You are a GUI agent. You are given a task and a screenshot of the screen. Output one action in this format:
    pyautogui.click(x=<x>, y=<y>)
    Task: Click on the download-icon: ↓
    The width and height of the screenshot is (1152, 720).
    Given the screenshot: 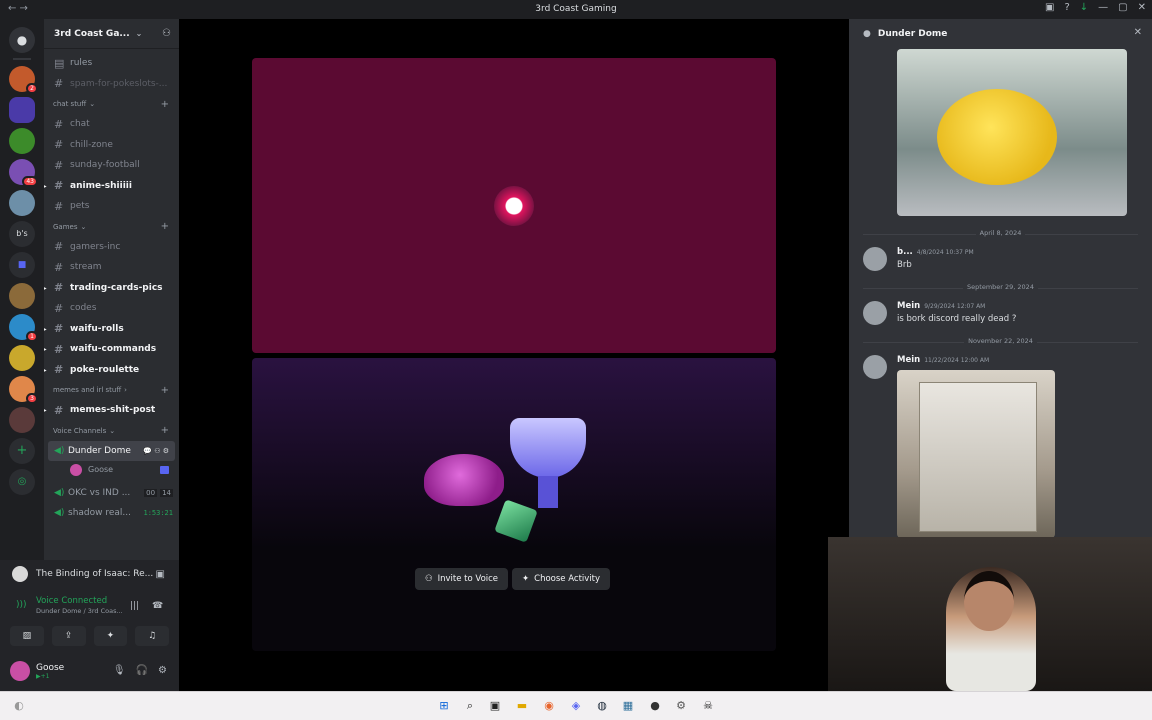 What is the action you would take?
    pyautogui.click(x=1084, y=7)
    